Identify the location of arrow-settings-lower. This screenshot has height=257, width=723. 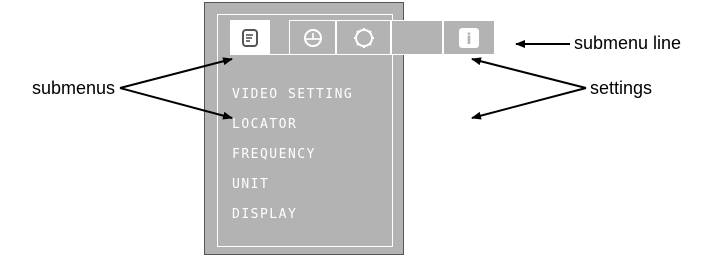
(529, 103).